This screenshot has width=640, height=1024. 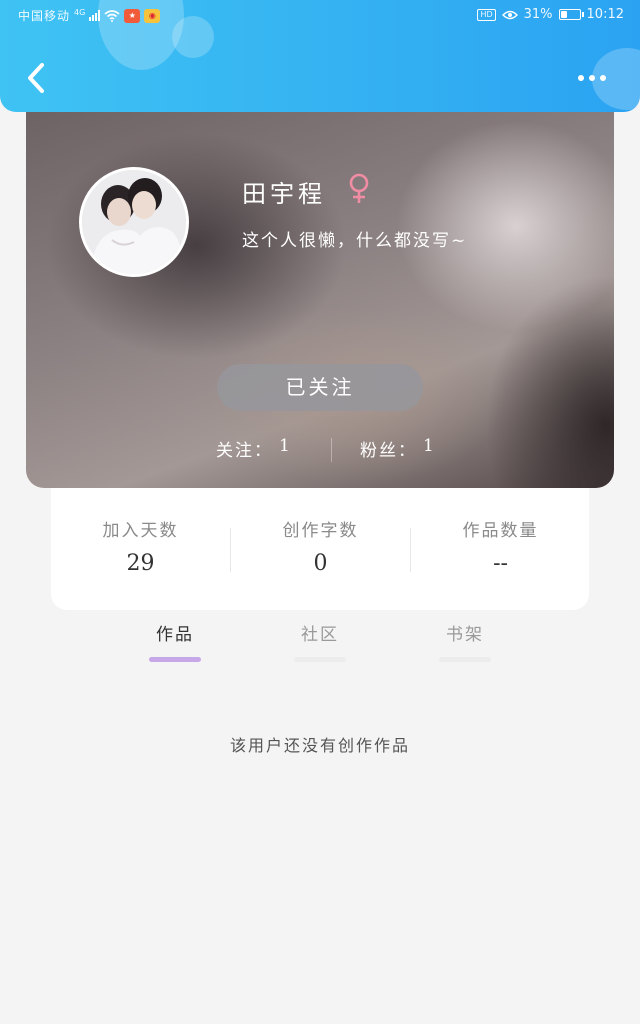 What do you see at coordinates (320, 546) in the screenshot?
I see `stat-word-count: 创作字数 0` at bounding box center [320, 546].